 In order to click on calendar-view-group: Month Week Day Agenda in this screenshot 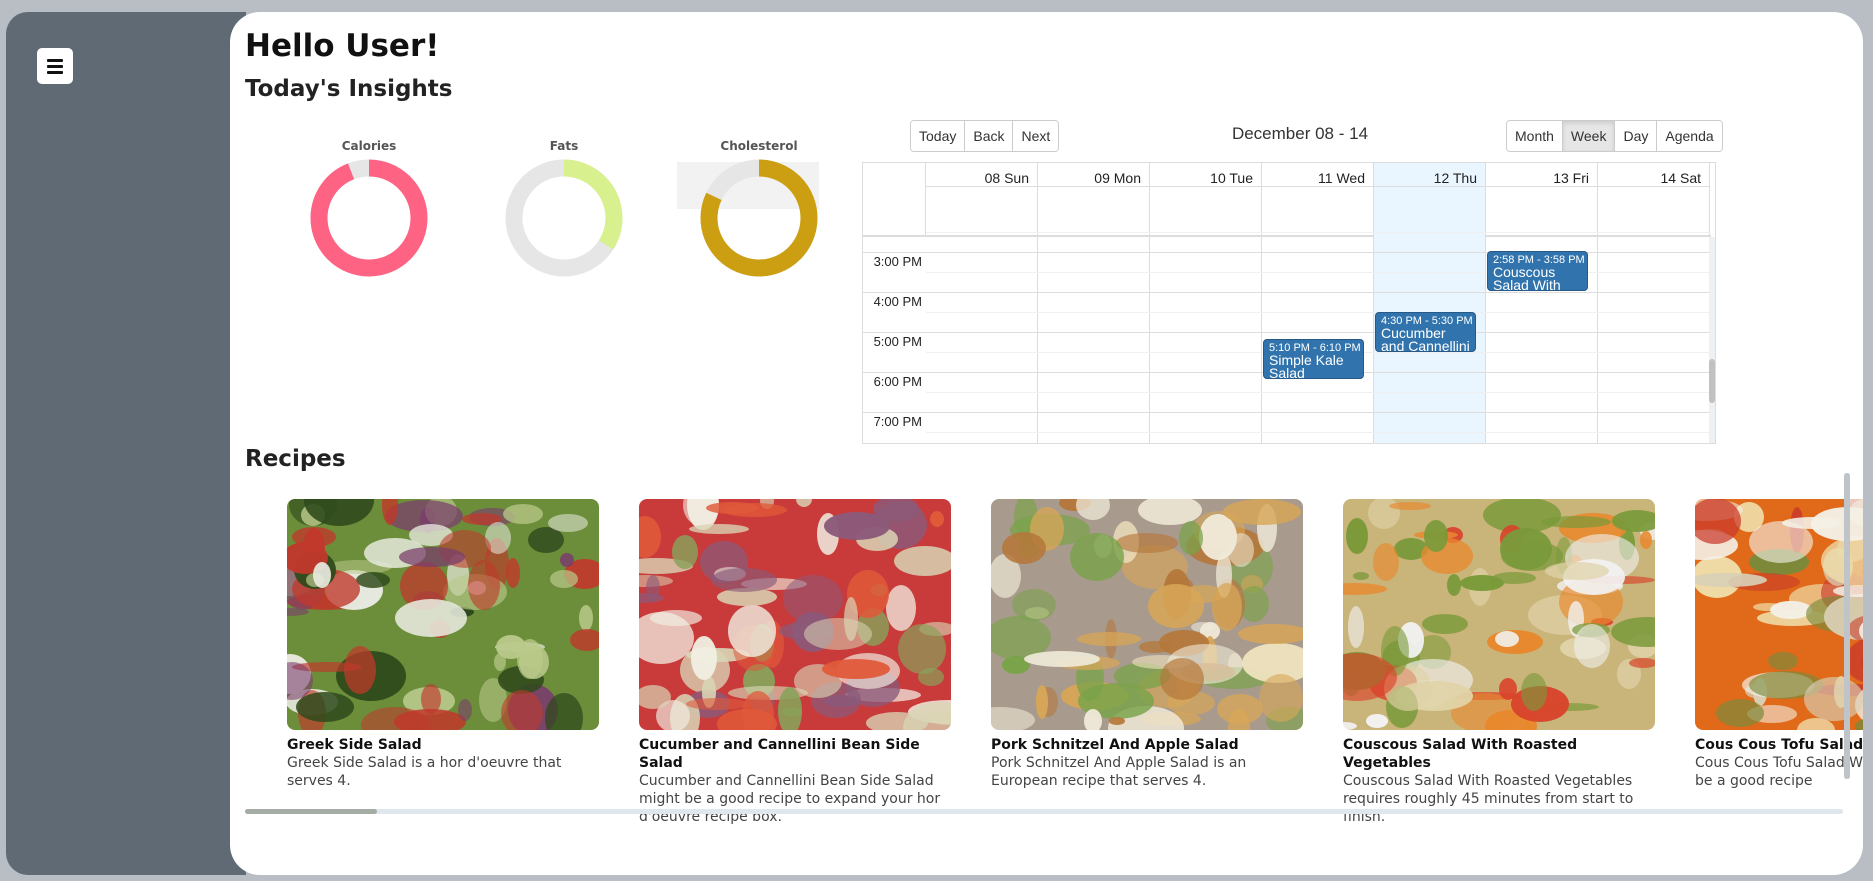, I will do `click(1614, 136)`.